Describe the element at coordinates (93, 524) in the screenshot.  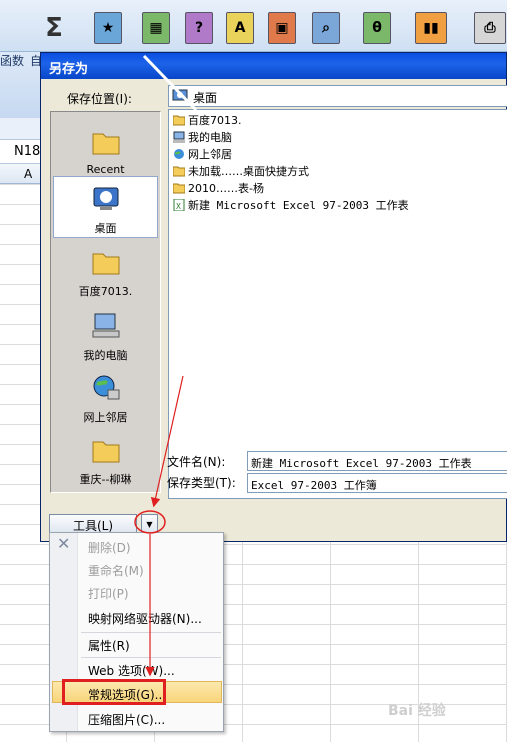
I see `tools-button: 工具(L)` at that location.